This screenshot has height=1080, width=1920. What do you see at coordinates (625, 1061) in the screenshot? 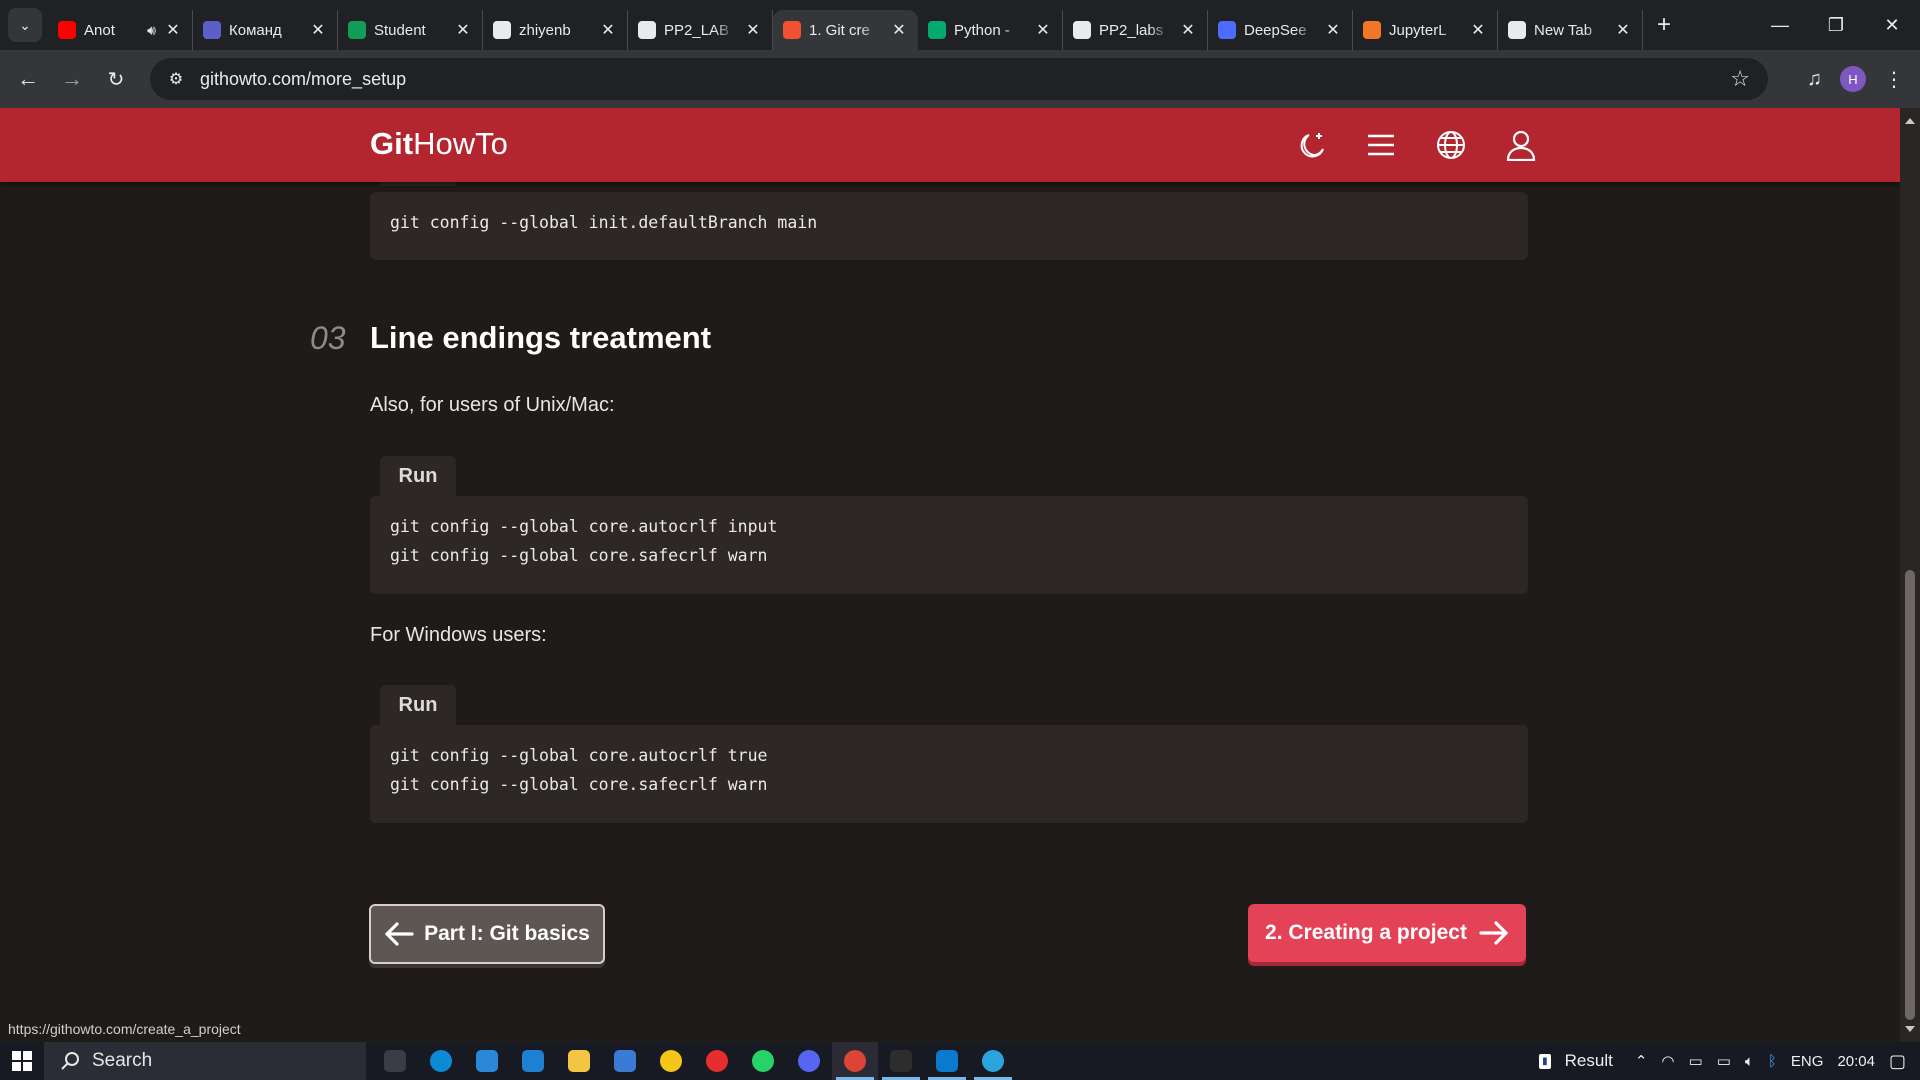
I see `microsoft-store-taskbar-button` at bounding box center [625, 1061].